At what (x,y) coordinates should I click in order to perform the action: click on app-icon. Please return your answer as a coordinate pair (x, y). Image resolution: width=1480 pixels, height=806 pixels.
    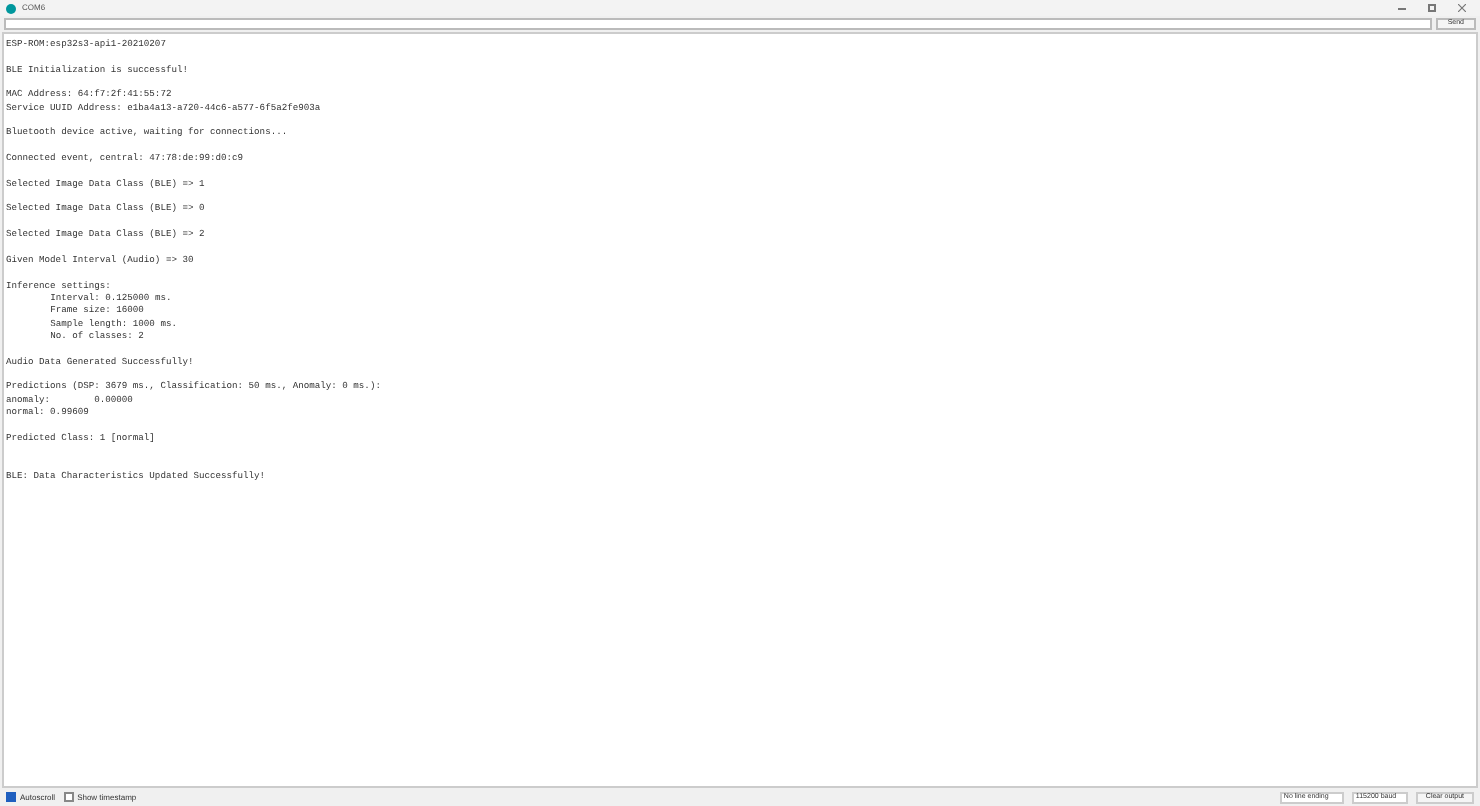
    Looking at the image, I should click on (11, 8).